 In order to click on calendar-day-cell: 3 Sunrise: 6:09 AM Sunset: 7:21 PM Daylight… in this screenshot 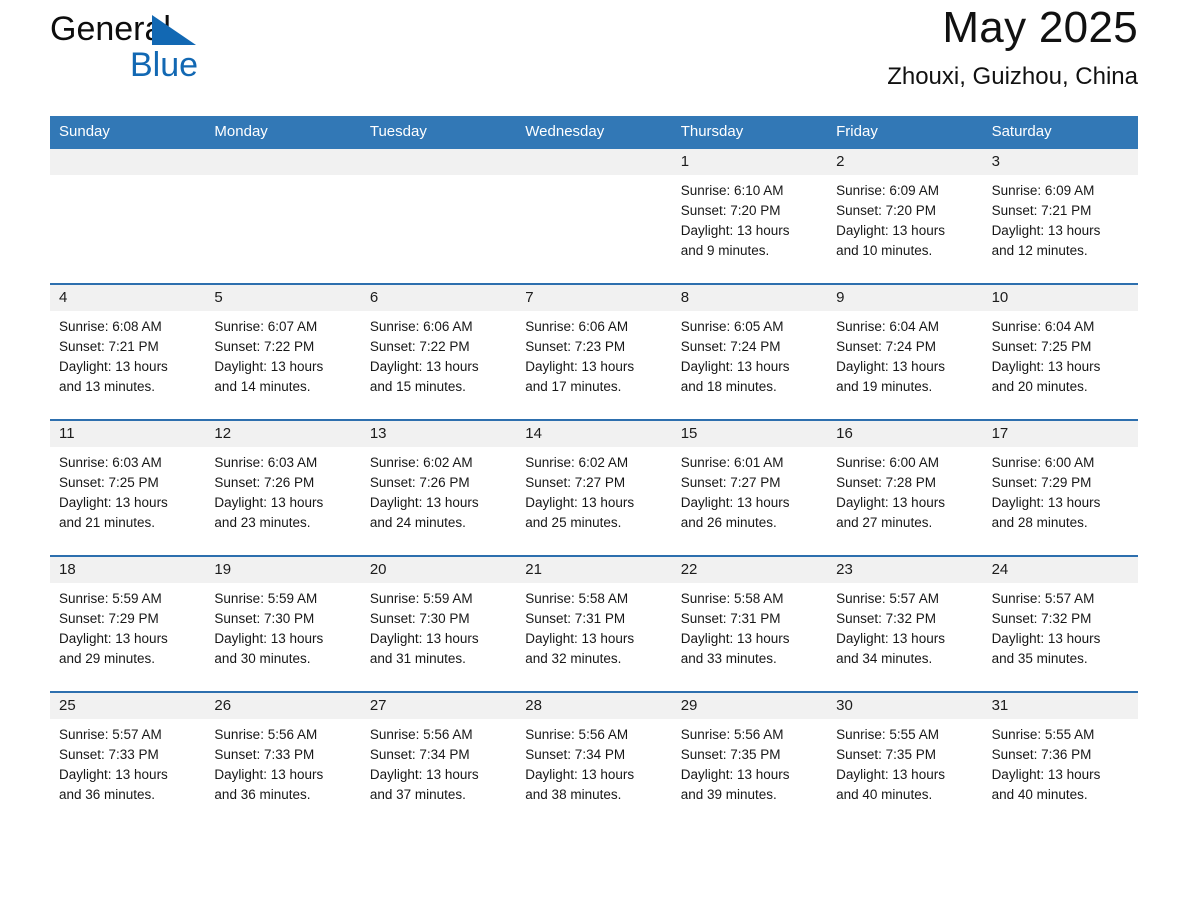, I will do `click(1060, 216)`.